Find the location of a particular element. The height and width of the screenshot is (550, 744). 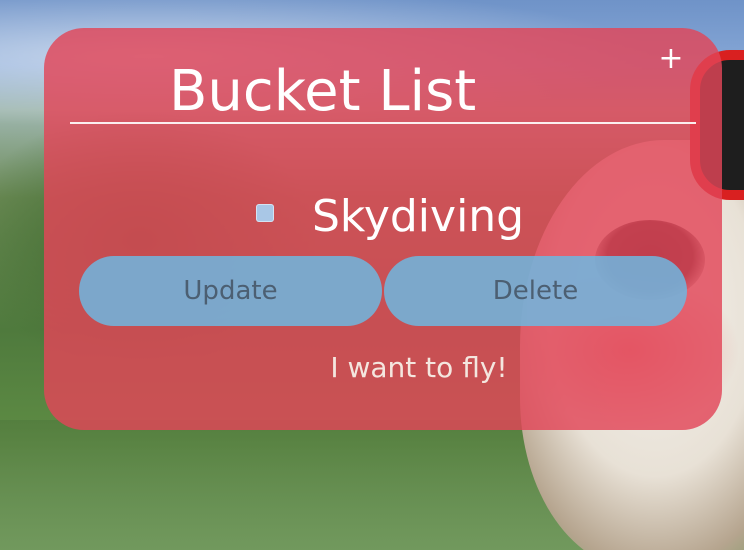

item-label: Skydiving is located at coordinates (418, 216).